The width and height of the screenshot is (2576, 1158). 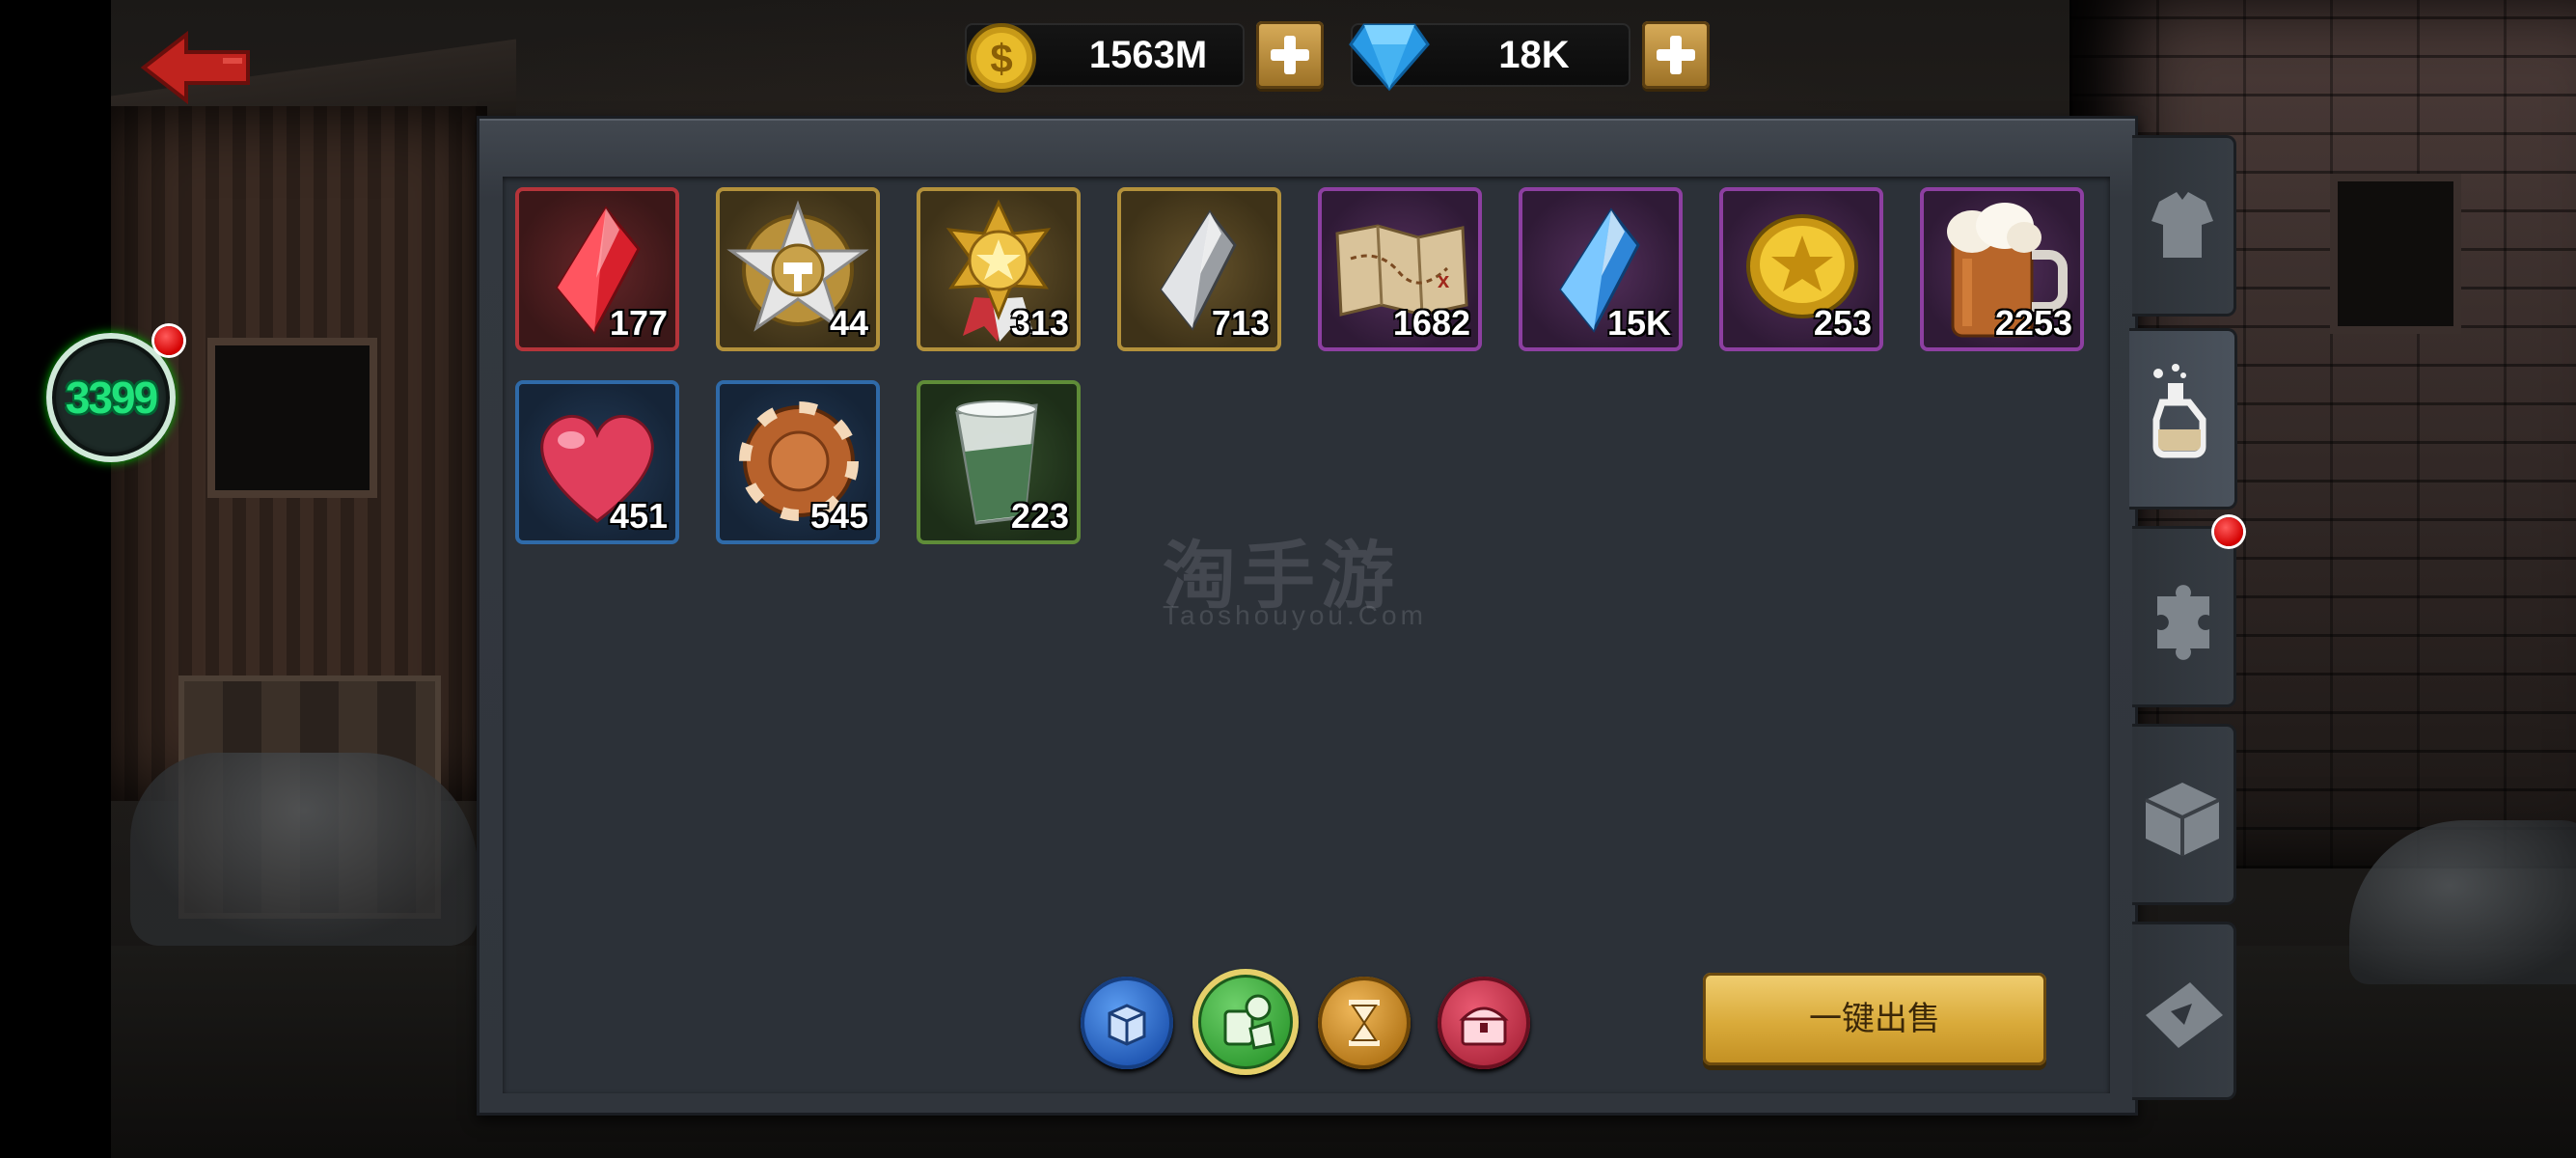 I want to click on shirt-icon, so click(x=2182, y=225).